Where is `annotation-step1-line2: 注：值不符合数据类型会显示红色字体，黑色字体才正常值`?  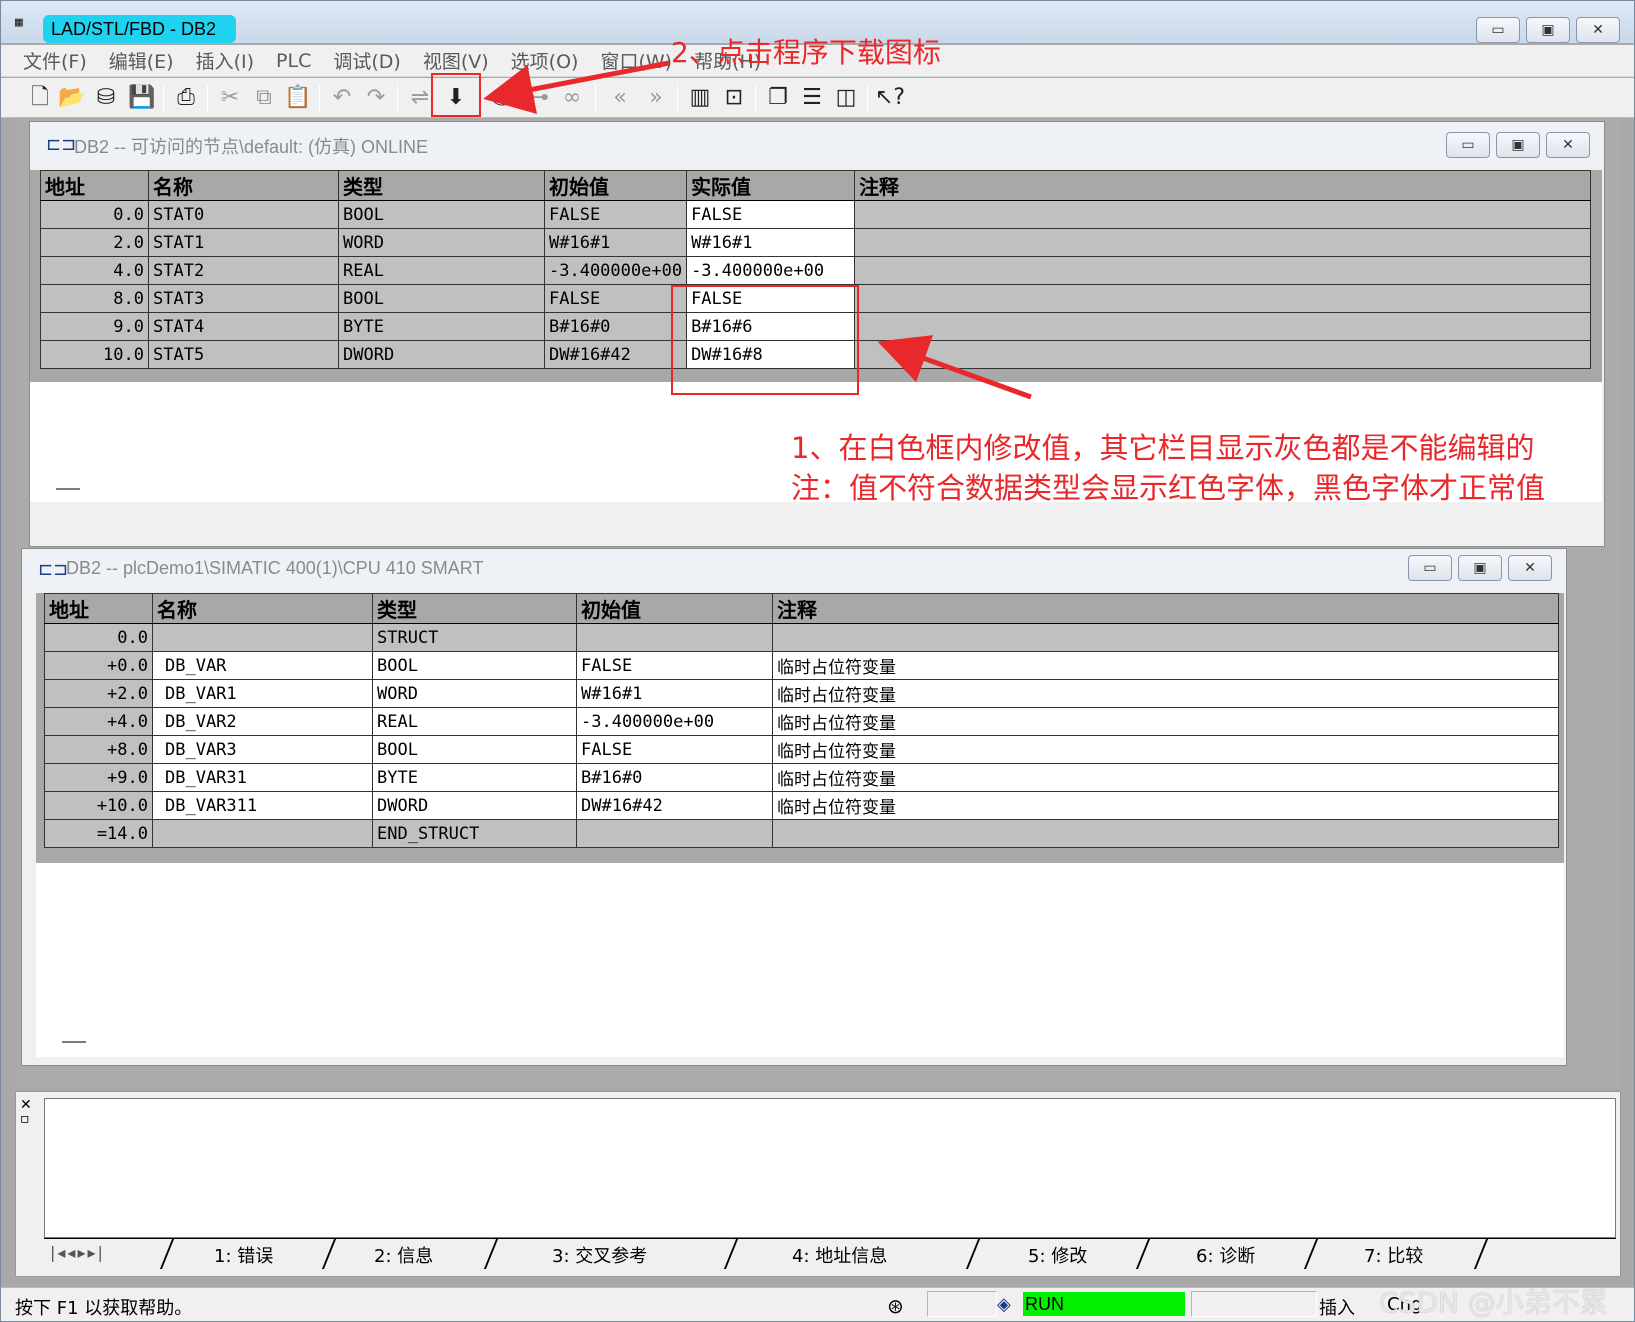
annotation-step1-line2: 注：值不符合数据类型会显示红色字体，黑色字体才正常值 is located at coordinates (1168, 488).